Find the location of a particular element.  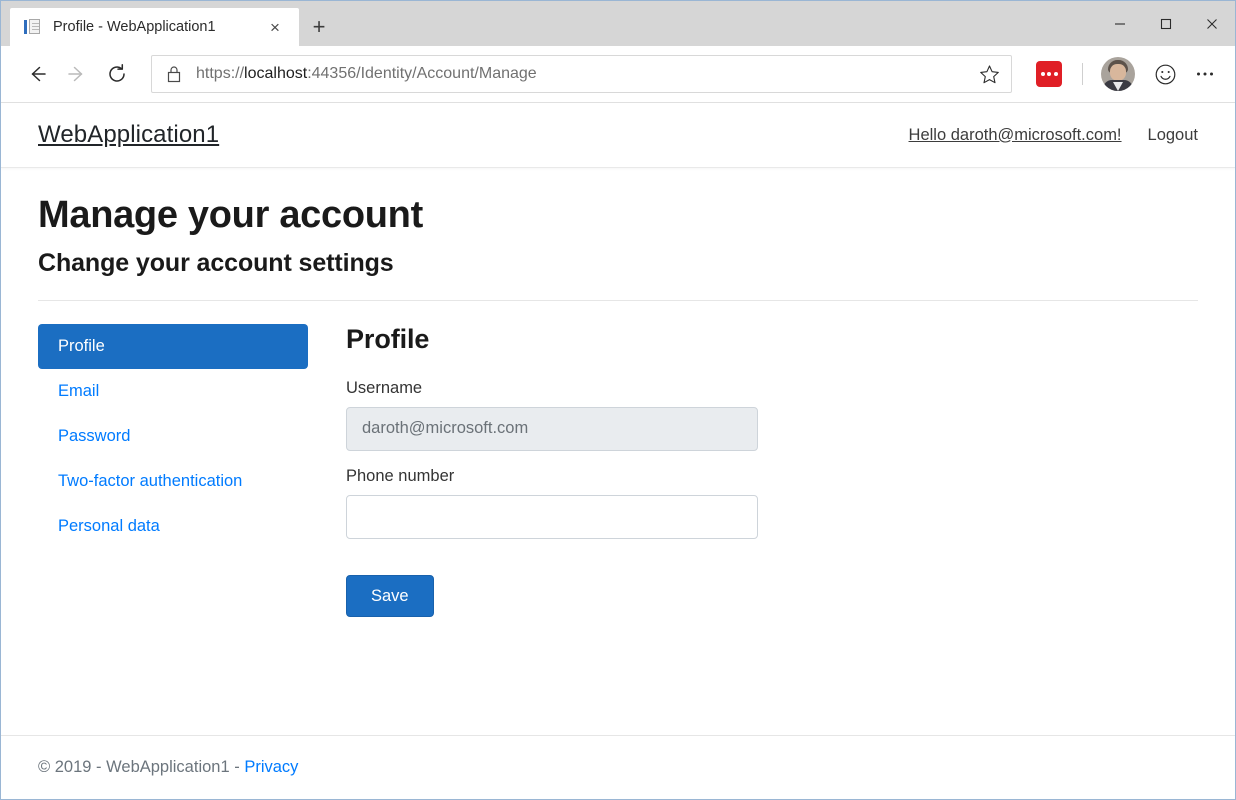

url-path: :44356/Identity/Account/Manage is located at coordinates (422, 73).